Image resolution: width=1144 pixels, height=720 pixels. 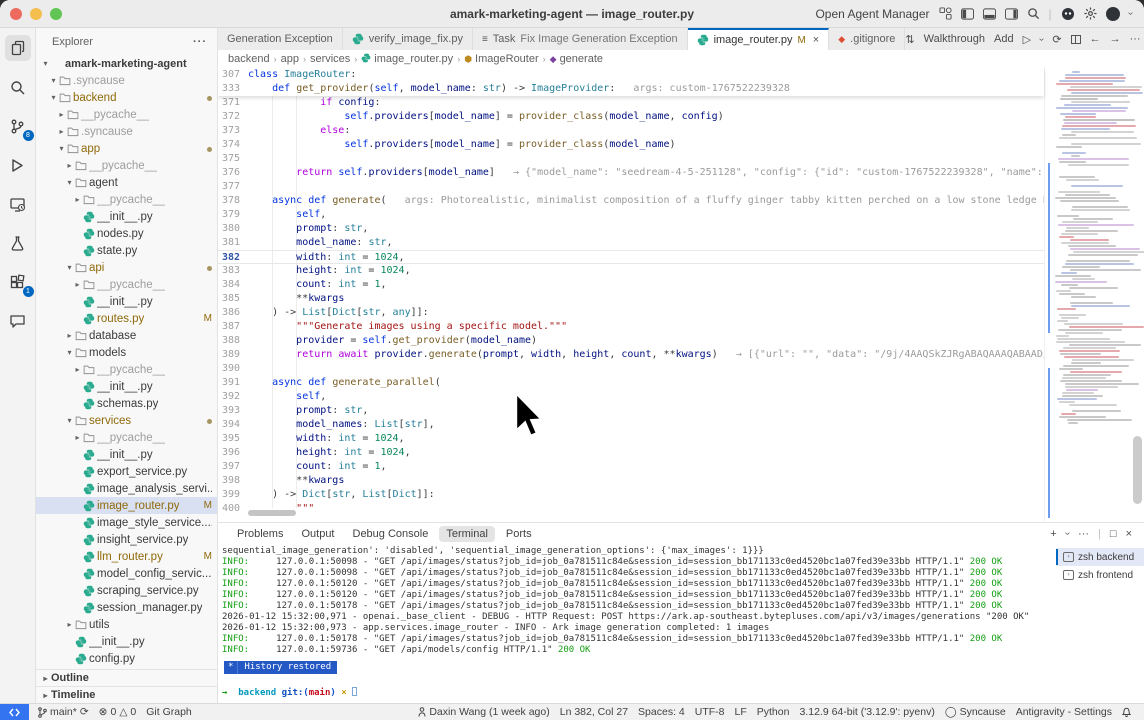 I want to click on run-dropdown-icon: ›, so click(x=1041, y=38).